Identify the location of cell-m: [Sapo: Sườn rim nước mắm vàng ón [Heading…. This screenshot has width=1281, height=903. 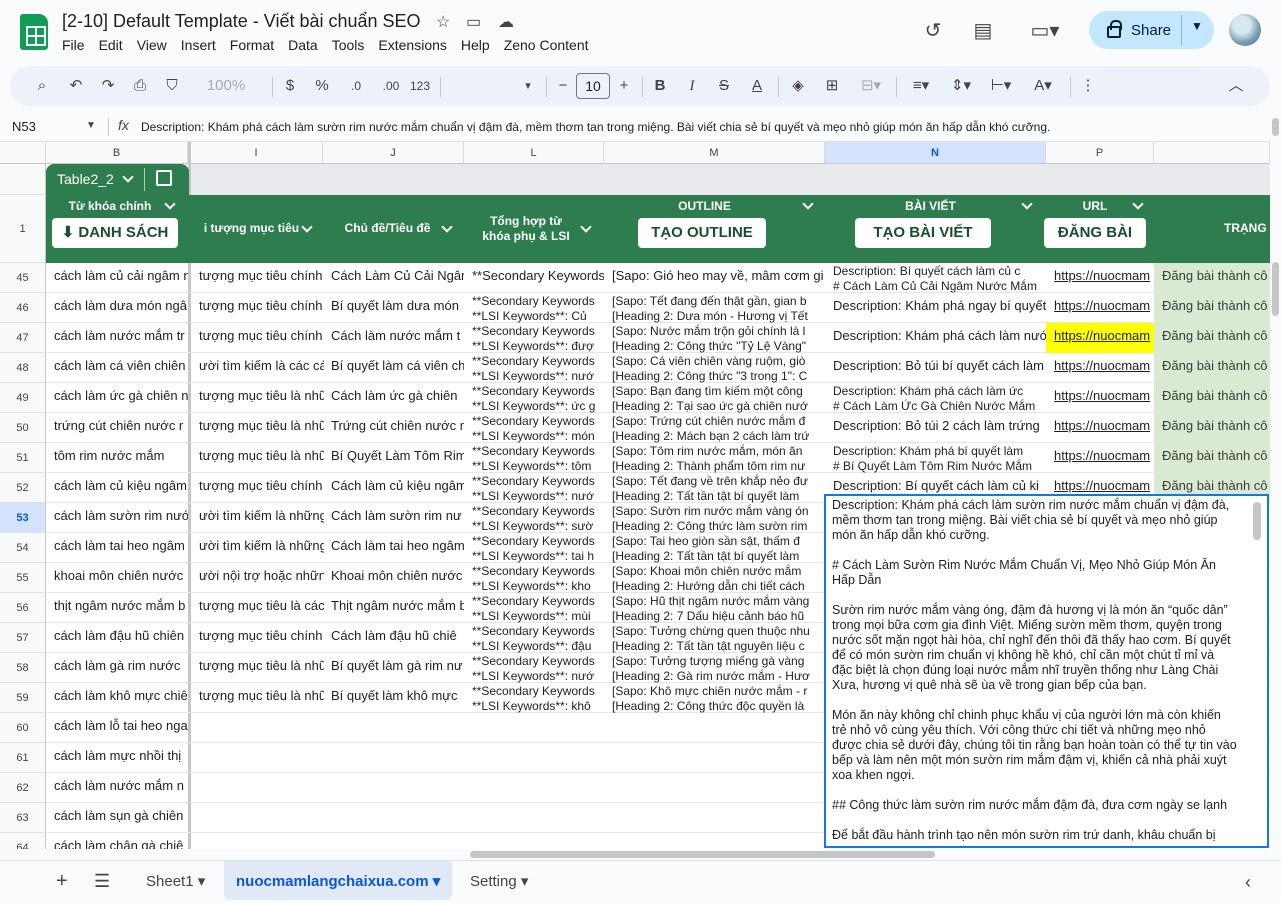
(714, 518).